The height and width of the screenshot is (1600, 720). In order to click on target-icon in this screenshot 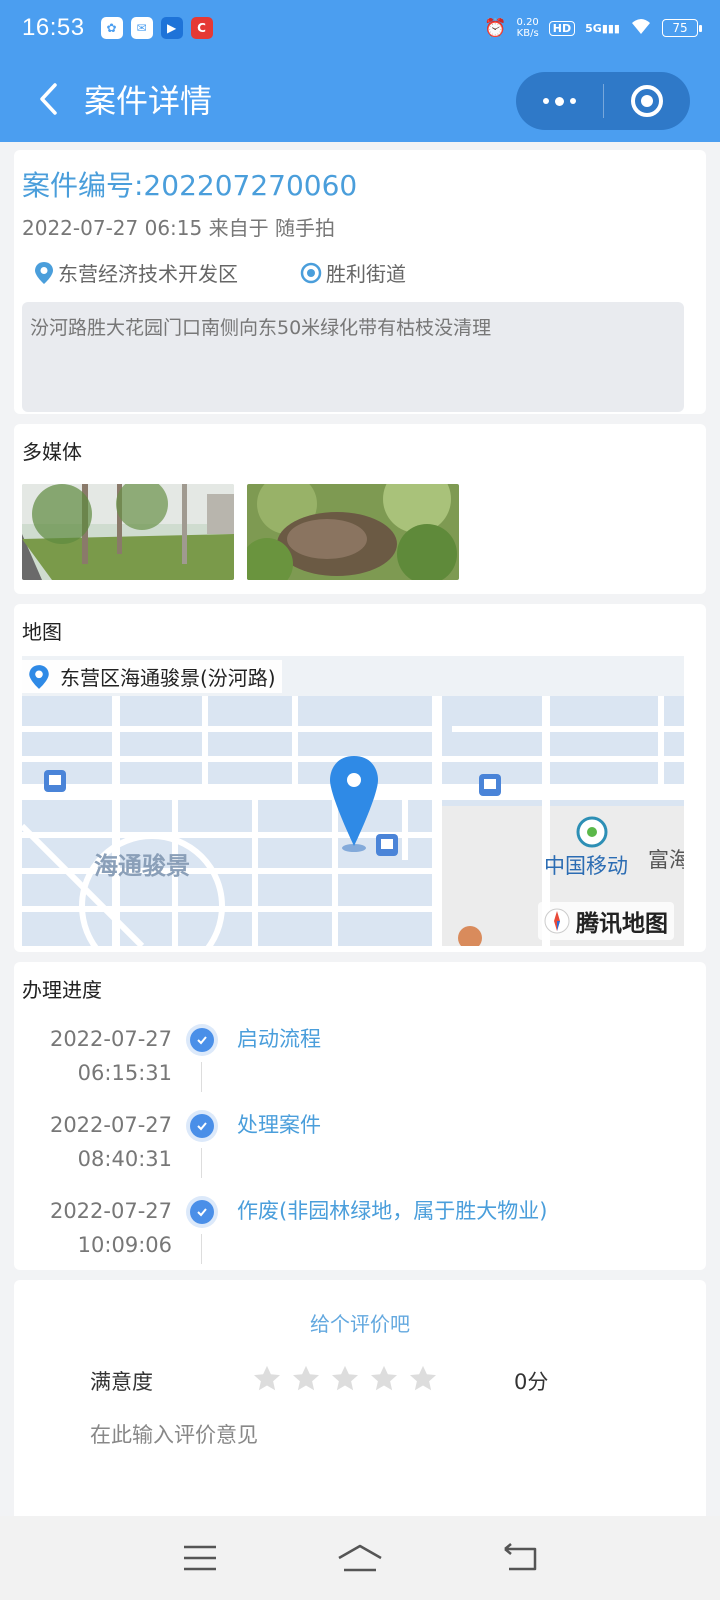, I will do `click(646, 101)`.